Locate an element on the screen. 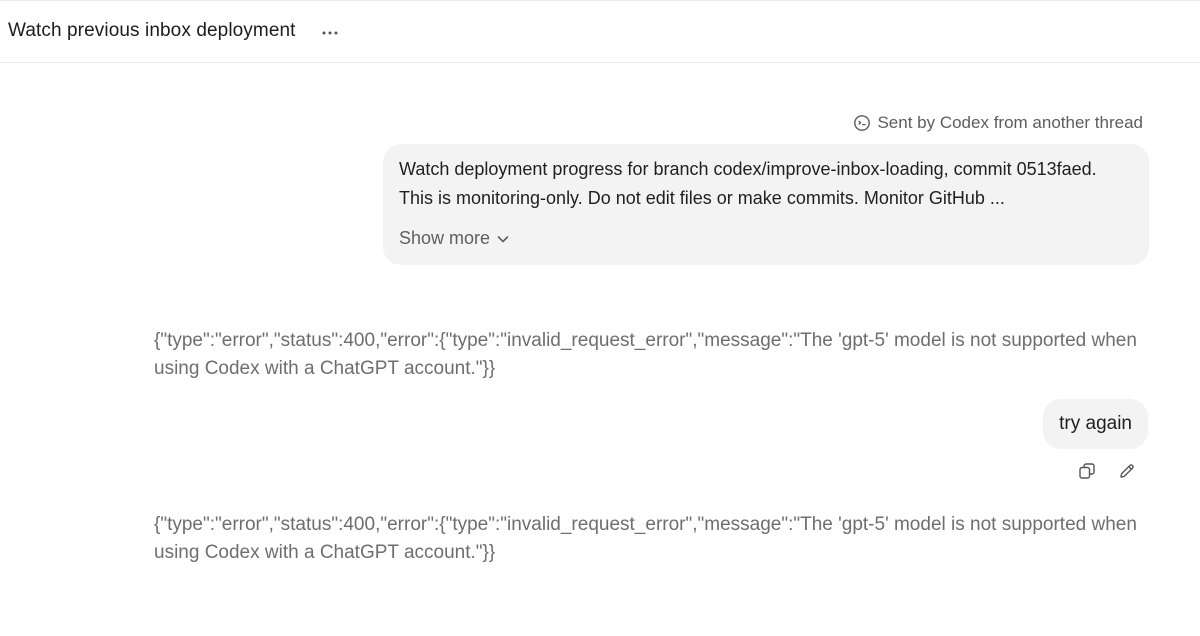  ellipsis-icon is located at coordinates (330, 33).